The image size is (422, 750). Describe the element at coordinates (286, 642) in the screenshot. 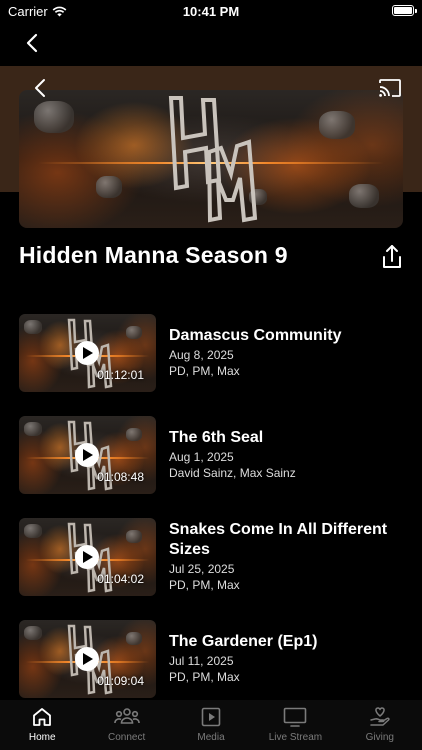

I see `episode-title: The Gardener (Ep1)` at that location.